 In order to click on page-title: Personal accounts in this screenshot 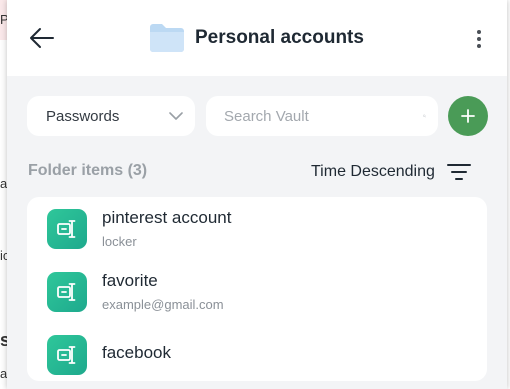, I will do `click(279, 37)`.